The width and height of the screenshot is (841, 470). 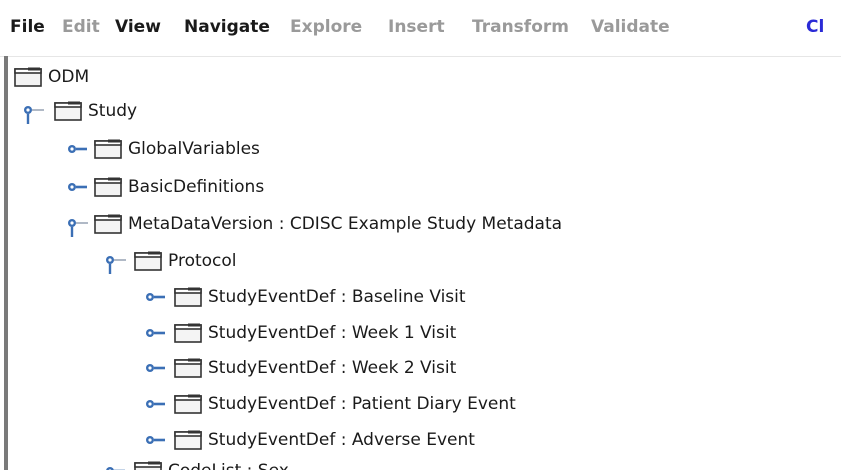 What do you see at coordinates (362, 404) in the screenshot?
I see `tree-node-label: StudyEventDef : Patient Diary Event` at bounding box center [362, 404].